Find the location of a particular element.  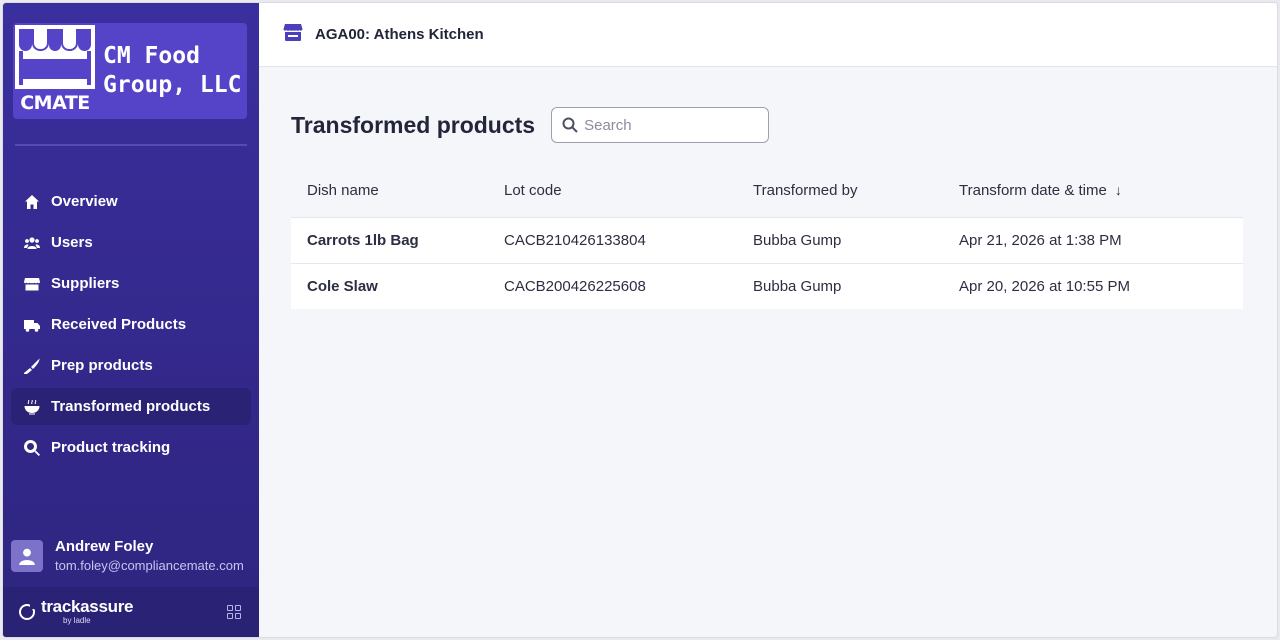

sidebar-item-product-tracking: Product tracking is located at coordinates (131, 447).